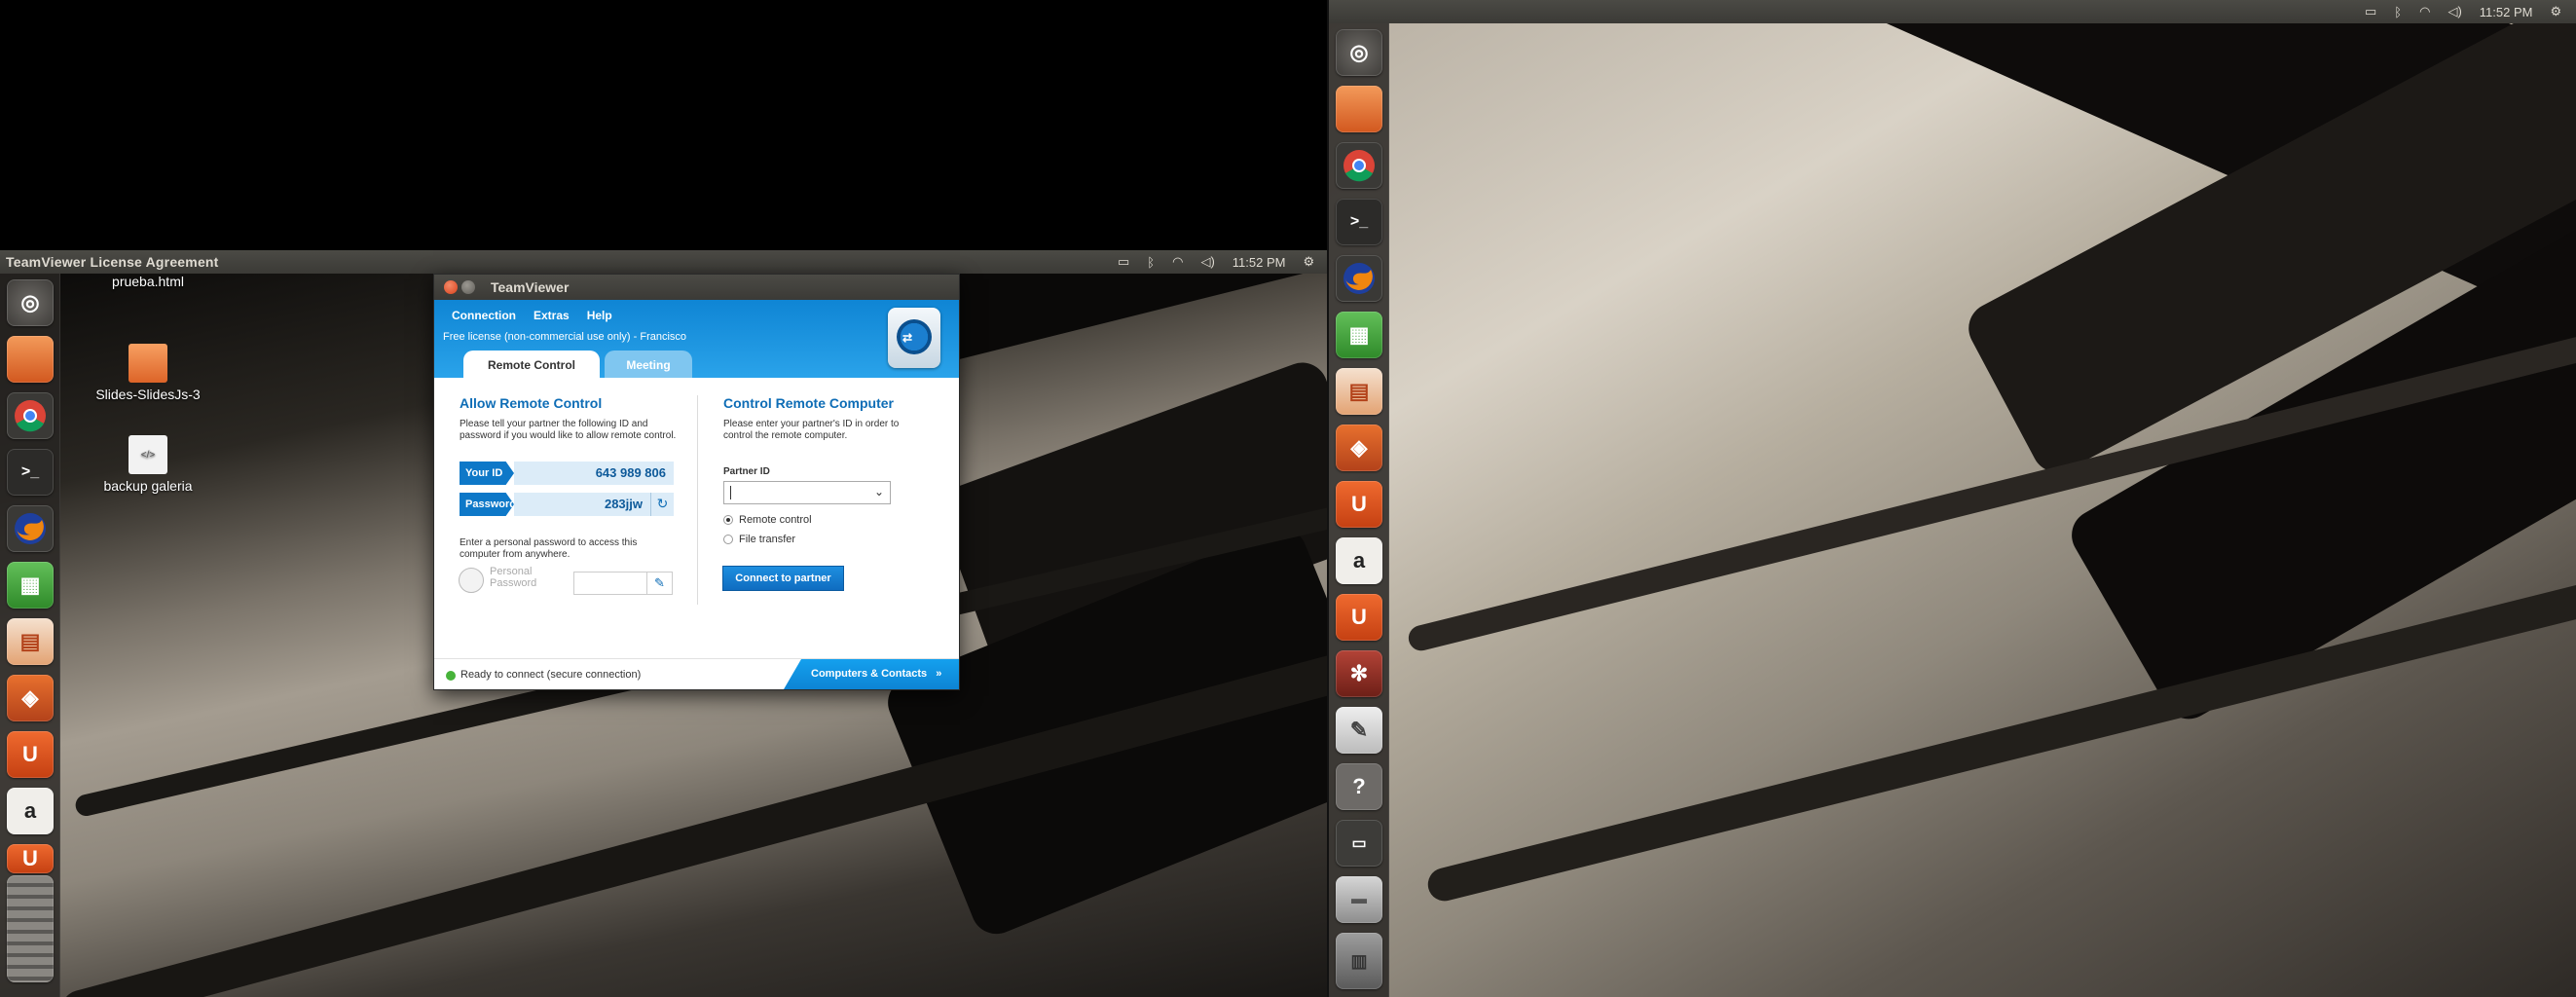 The image size is (2576, 997). What do you see at coordinates (552, 315) in the screenshot?
I see `menu-extras: Extras` at bounding box center [552, 315].